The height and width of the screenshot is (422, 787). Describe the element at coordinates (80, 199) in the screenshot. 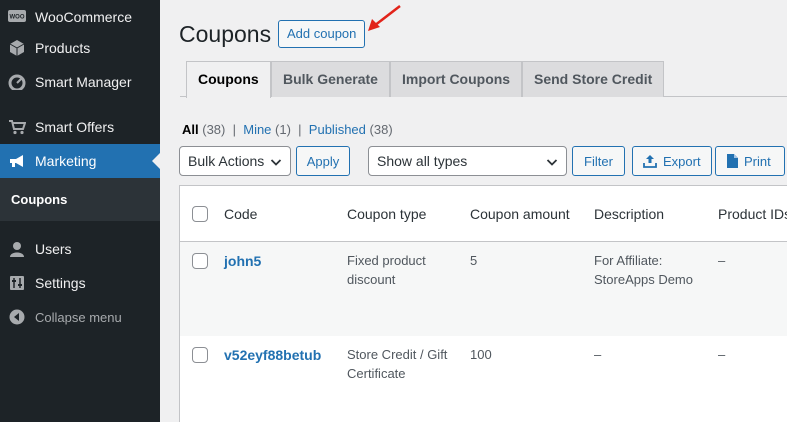

I see `marketing-submenu: Coupons` at that location.